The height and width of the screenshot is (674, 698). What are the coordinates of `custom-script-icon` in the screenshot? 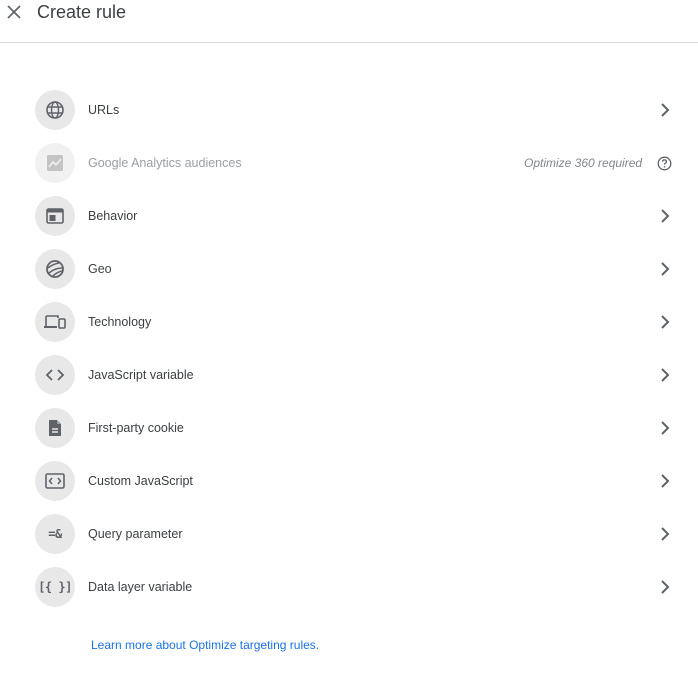 It's located at (55, 481).